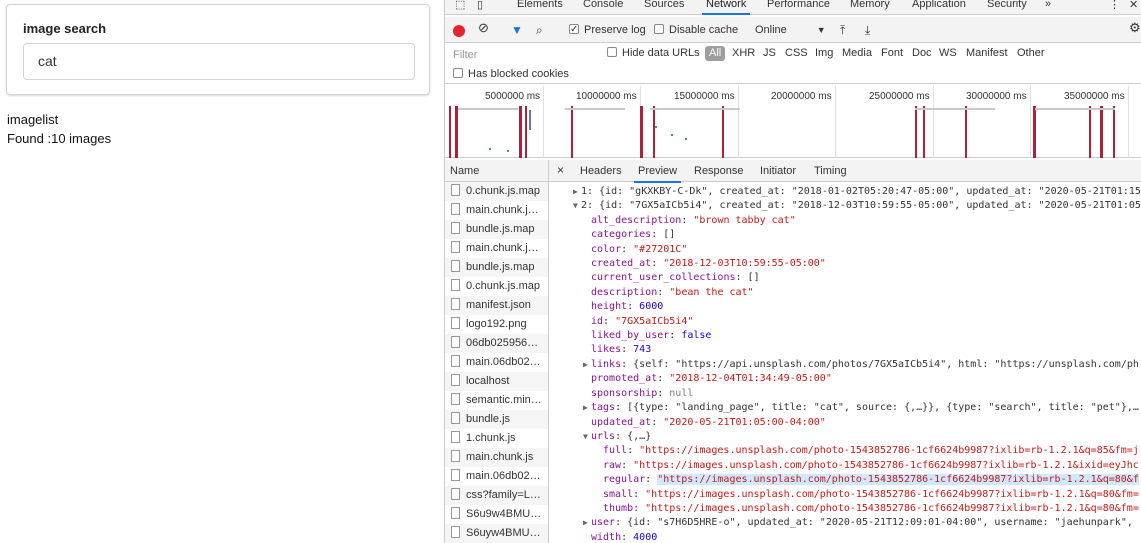  What do you see at coordinates (511, 74) in the screenshot?
I see `blocked-cookies-toggle: Has blocked cookies` at bounding box center [511, 74].